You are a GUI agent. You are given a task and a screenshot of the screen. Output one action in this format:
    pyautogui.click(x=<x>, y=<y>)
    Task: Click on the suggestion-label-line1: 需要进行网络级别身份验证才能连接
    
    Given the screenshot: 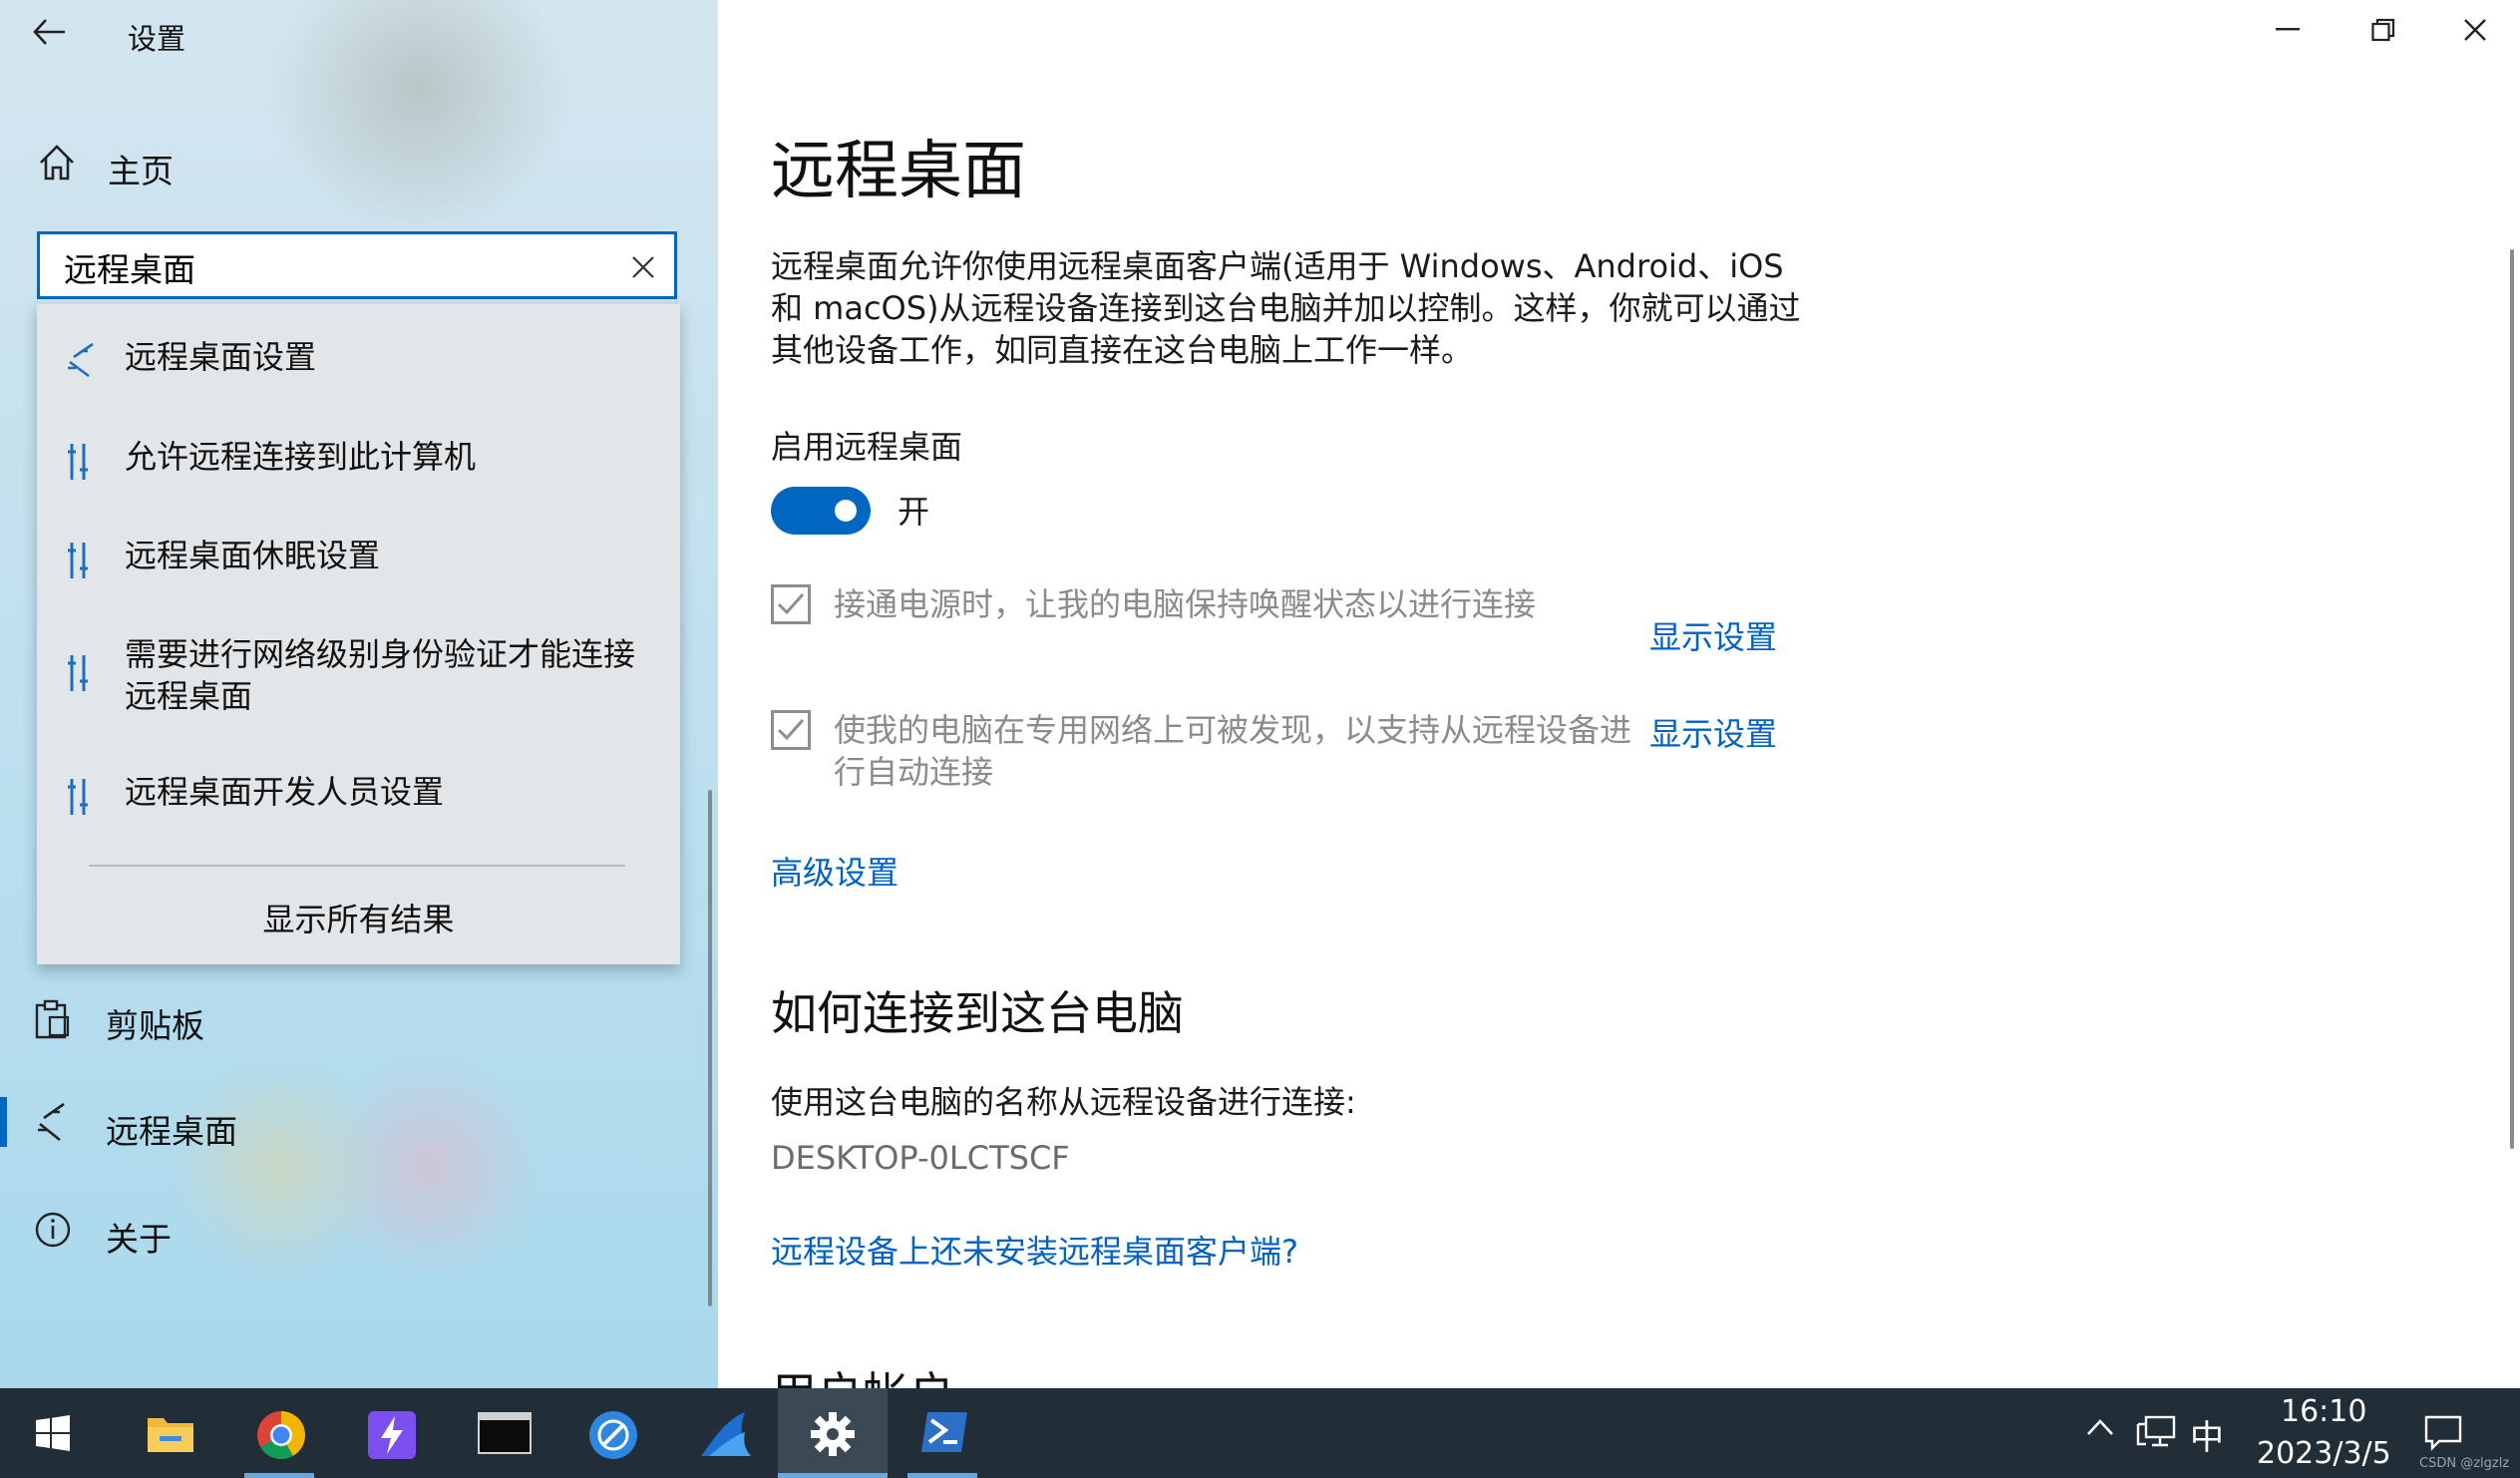 What is the action you would take?
    pyautogui.click(x=381, y=654)
    